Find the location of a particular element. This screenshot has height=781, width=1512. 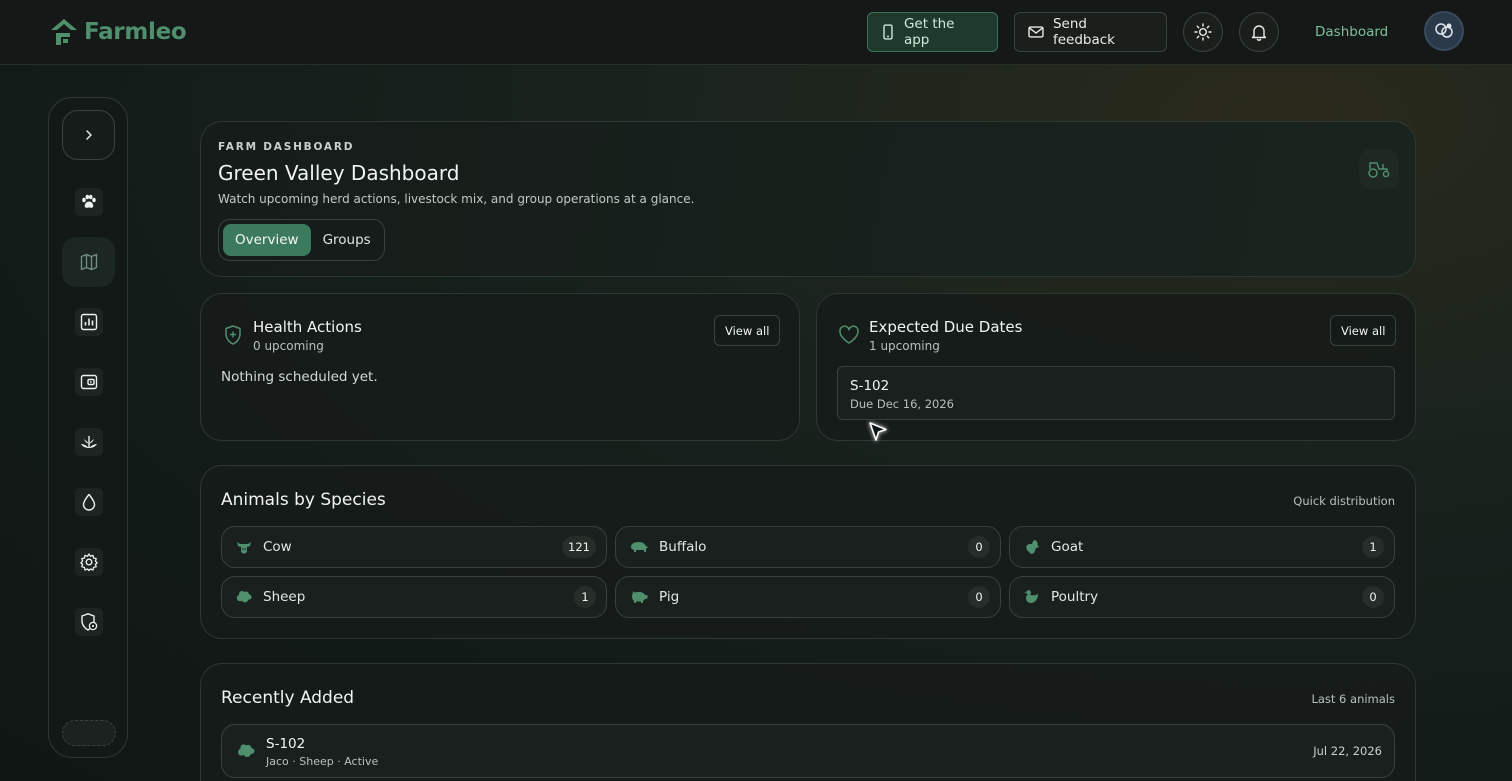

tab-overview: Overview is located at coordinates (267, 240).